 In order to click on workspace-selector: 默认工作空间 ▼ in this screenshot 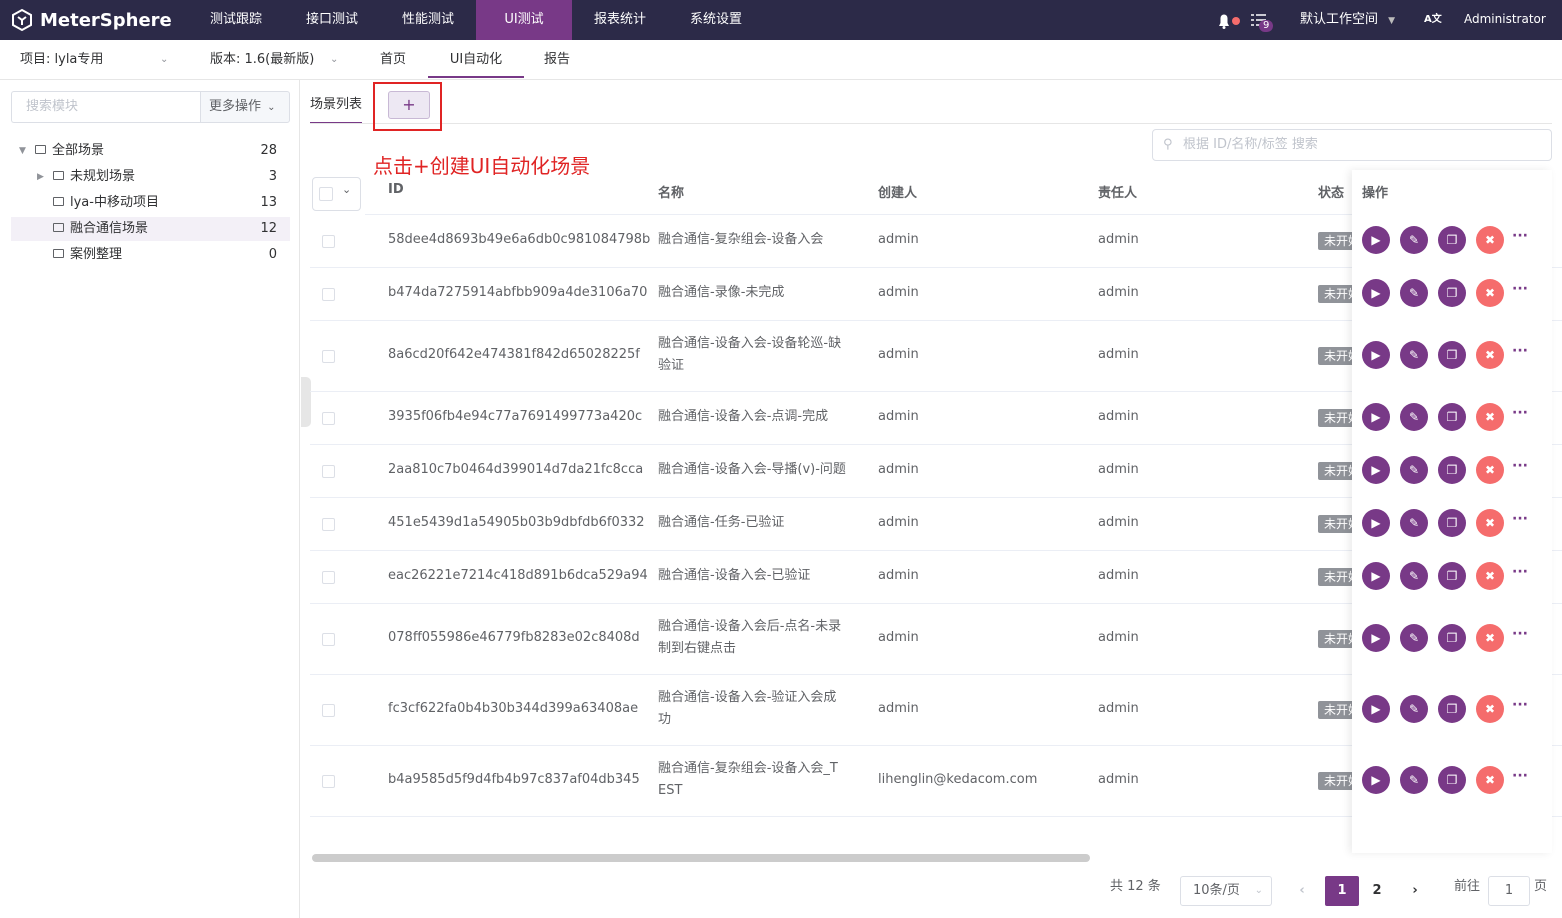, I will do `click(1347, 20)`.